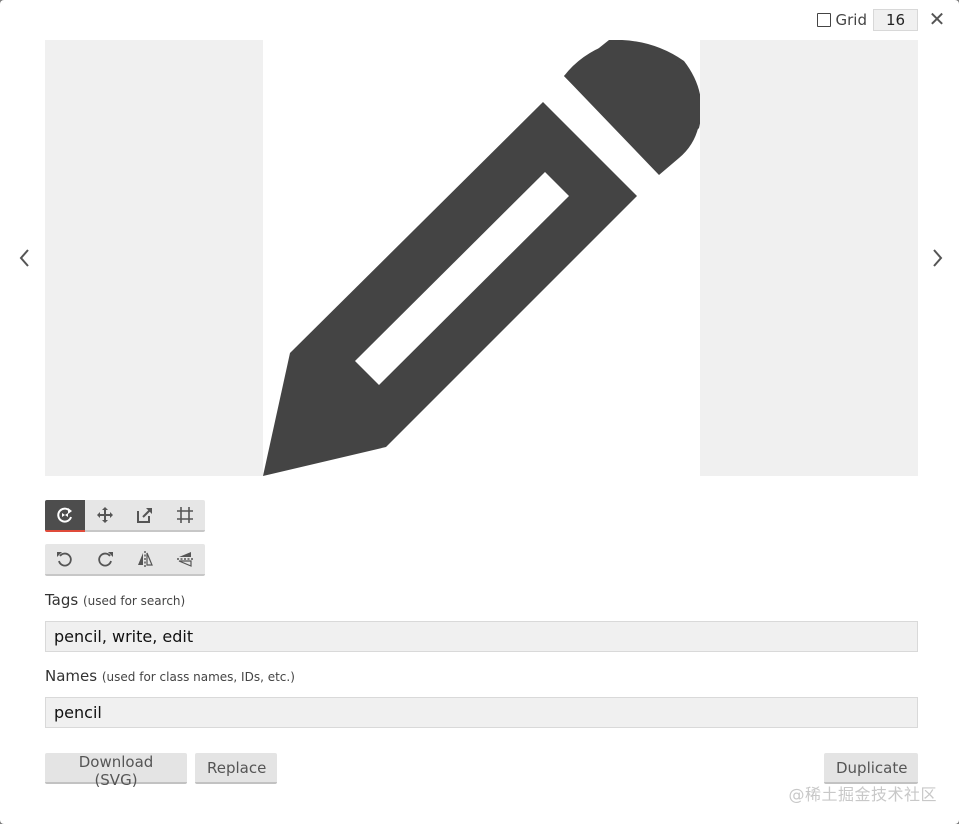 This screenshot has height=824, width=959. I want to click on transform-mode-toolbar, so click(125, 516).